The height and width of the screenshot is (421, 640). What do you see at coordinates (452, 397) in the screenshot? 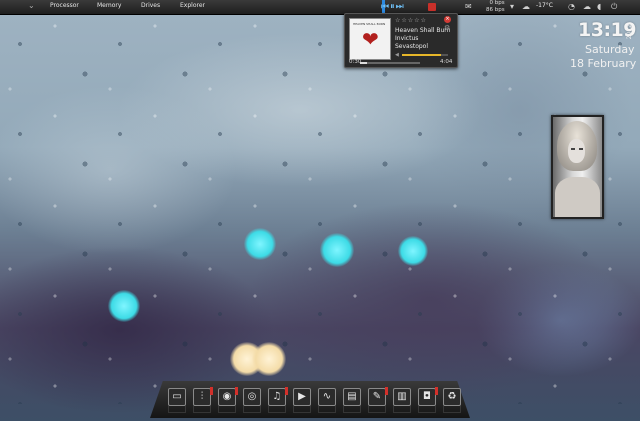
I see `recycle-icon: ♻` at bounding box center [452, 397].